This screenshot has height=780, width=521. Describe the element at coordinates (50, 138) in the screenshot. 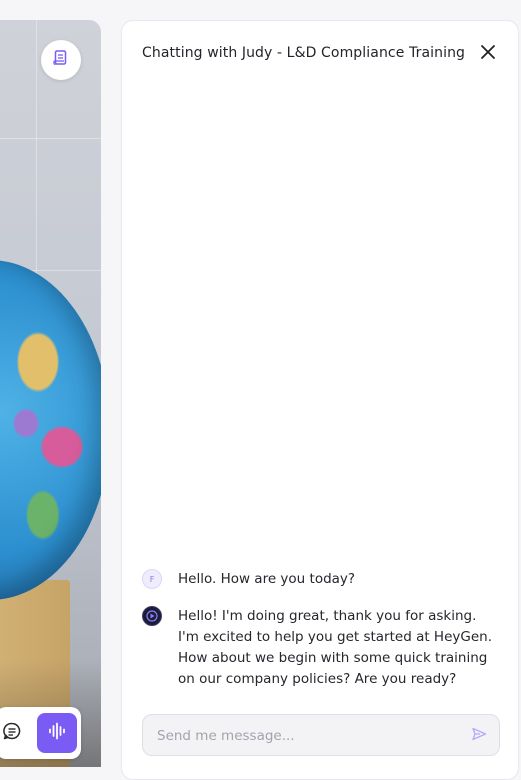

I see `wall-tile-line` at that location.